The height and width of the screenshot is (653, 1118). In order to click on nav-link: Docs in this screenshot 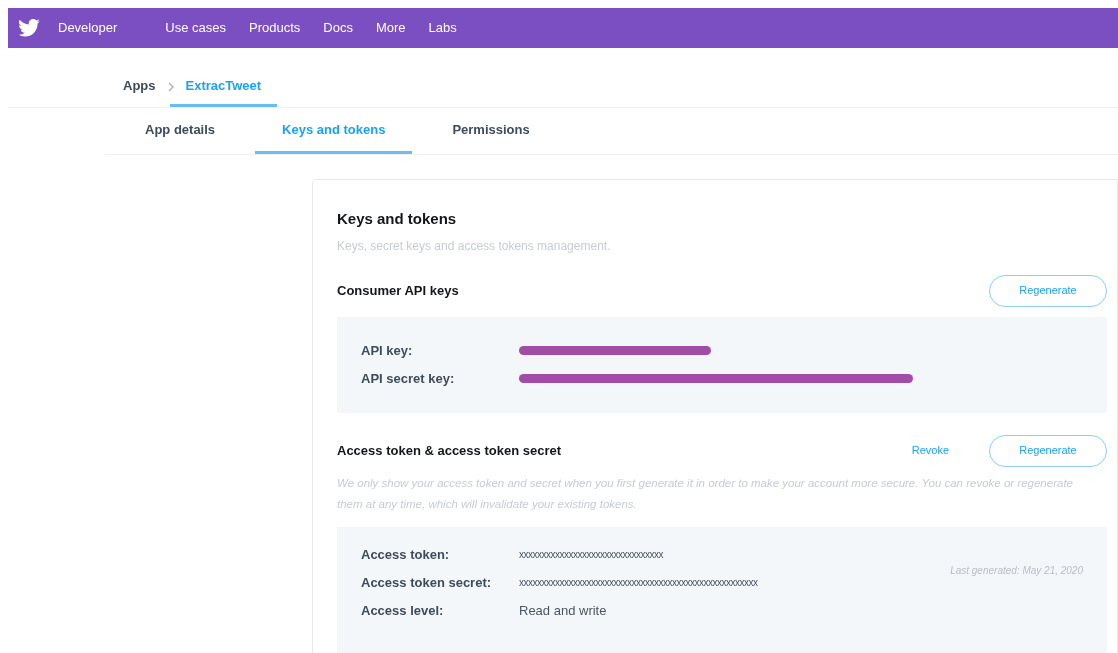, I will do `click(338, 28)`.